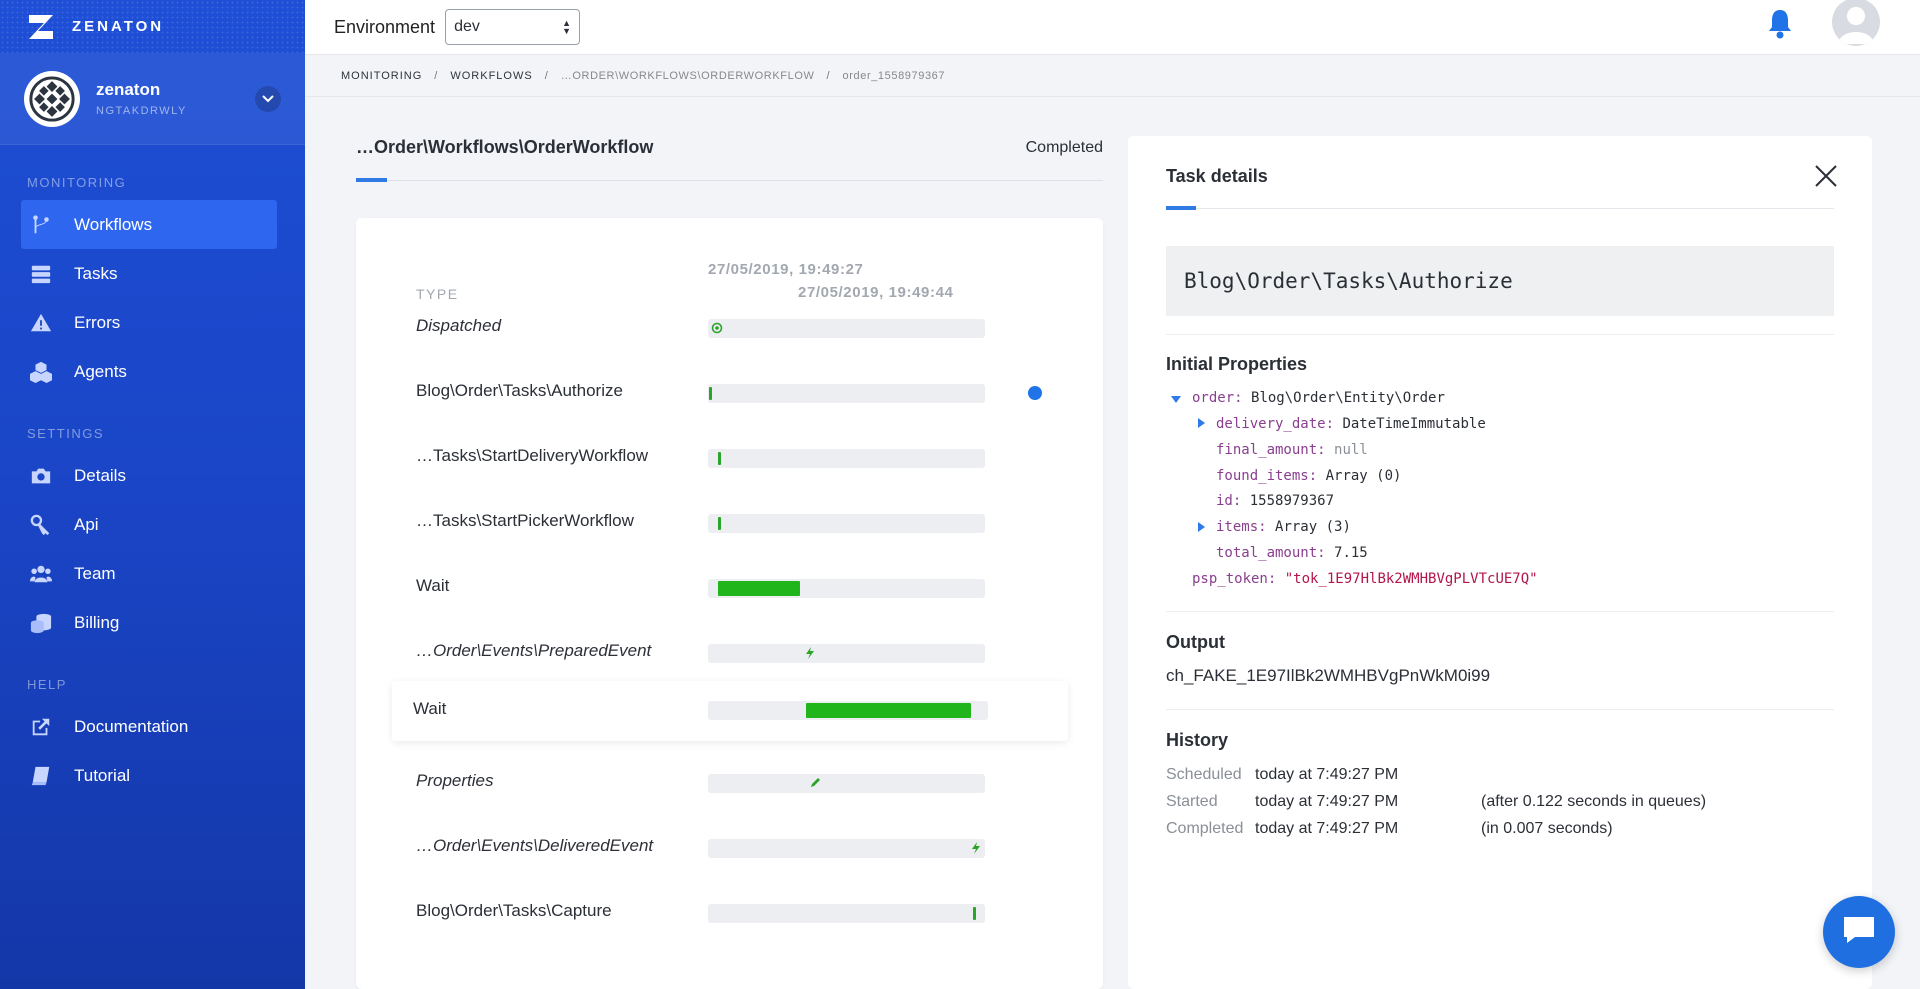  What do you see at coordinates (1318, 398) in the screenshot?
I see `prop-order: order: Blog\Order\Entity\Order` at bounding box center [1318, 398].